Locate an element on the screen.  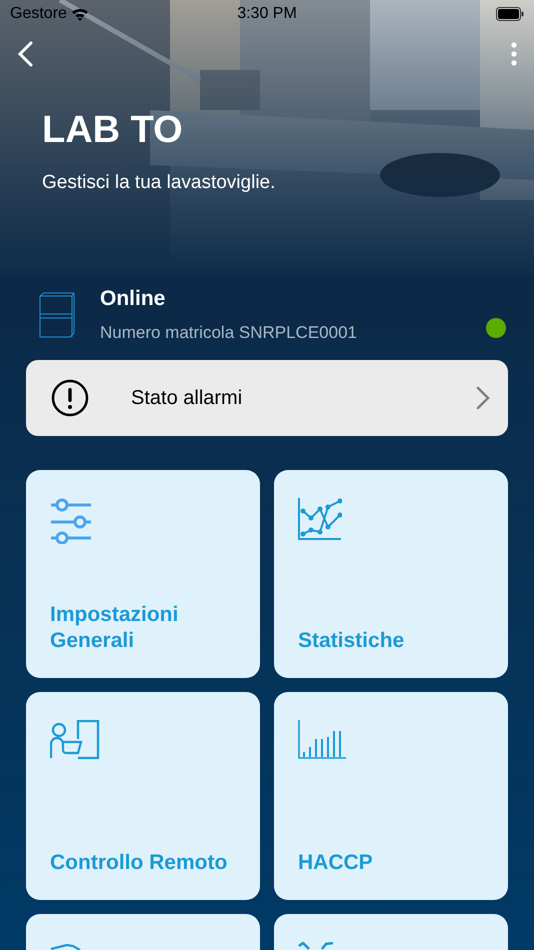
device-title: LAB TO is located at coordinates (113, 130).